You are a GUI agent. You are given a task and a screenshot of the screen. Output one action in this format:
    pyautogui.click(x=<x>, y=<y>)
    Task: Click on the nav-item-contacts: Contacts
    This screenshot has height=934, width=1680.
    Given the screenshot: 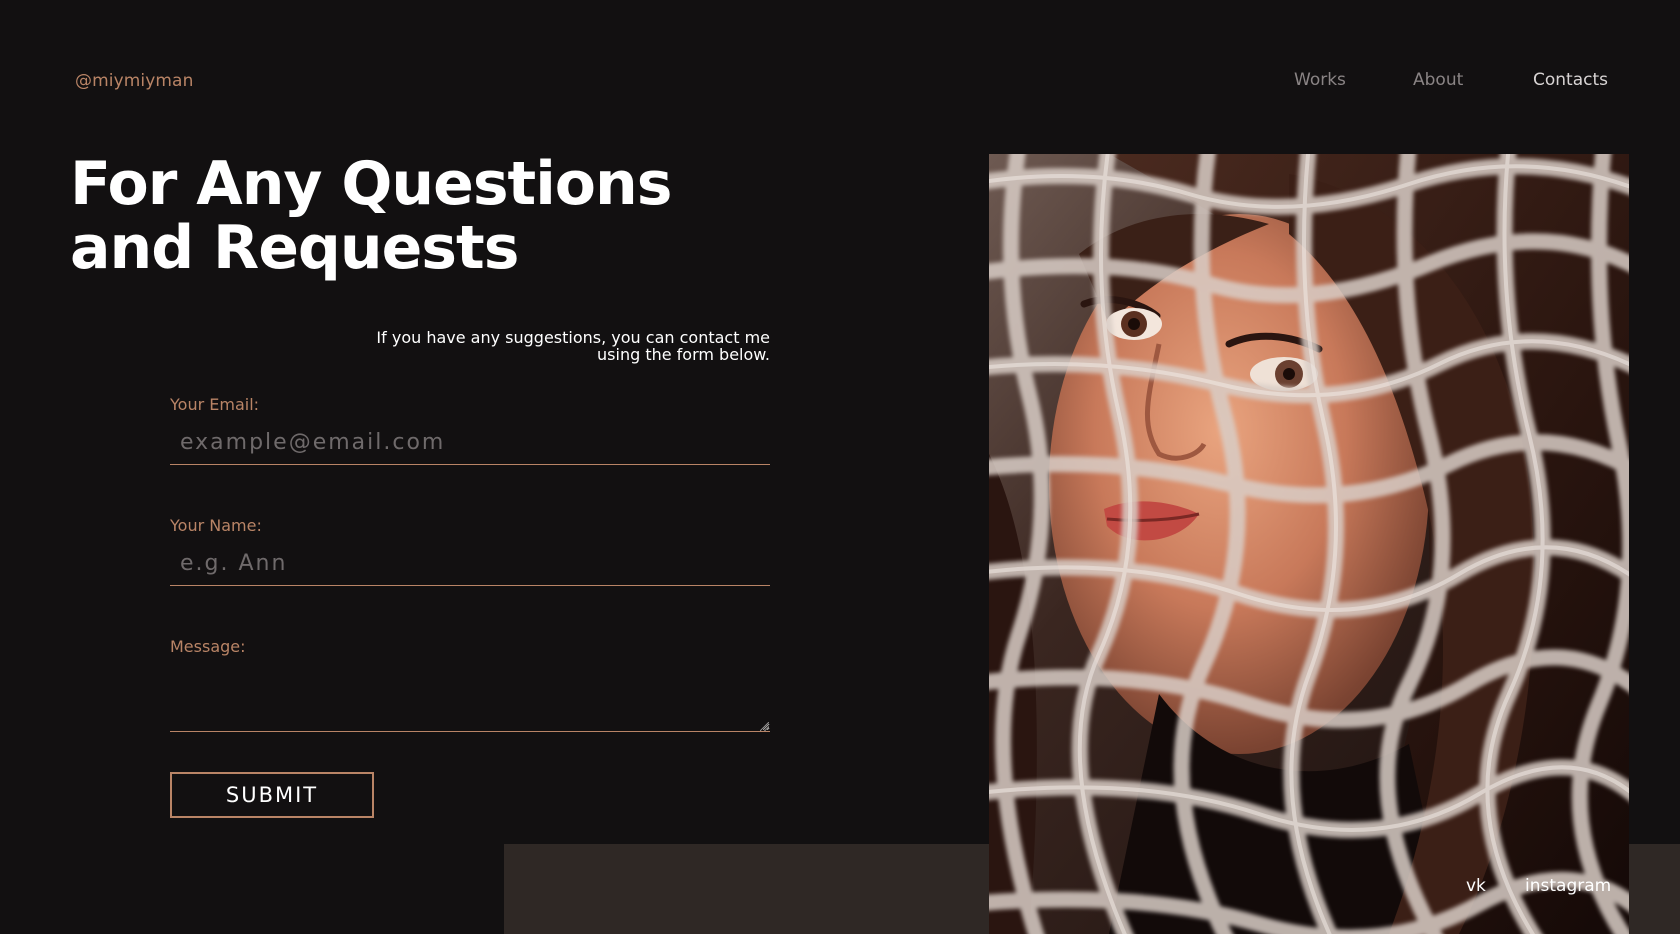 What is the action you would take?
    pyautogui.click(x=1570, y=80)
    